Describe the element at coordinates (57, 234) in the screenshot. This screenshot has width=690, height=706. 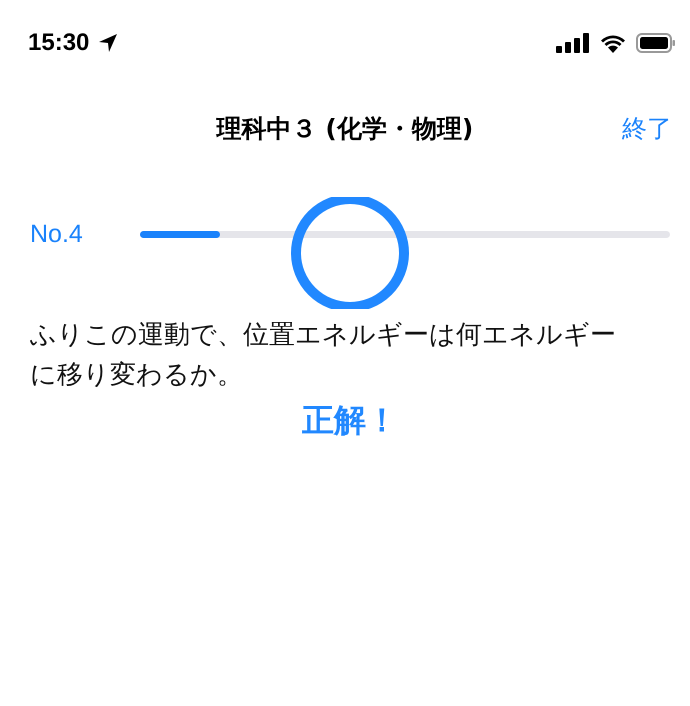
I see `question-number: No.4` at that location.